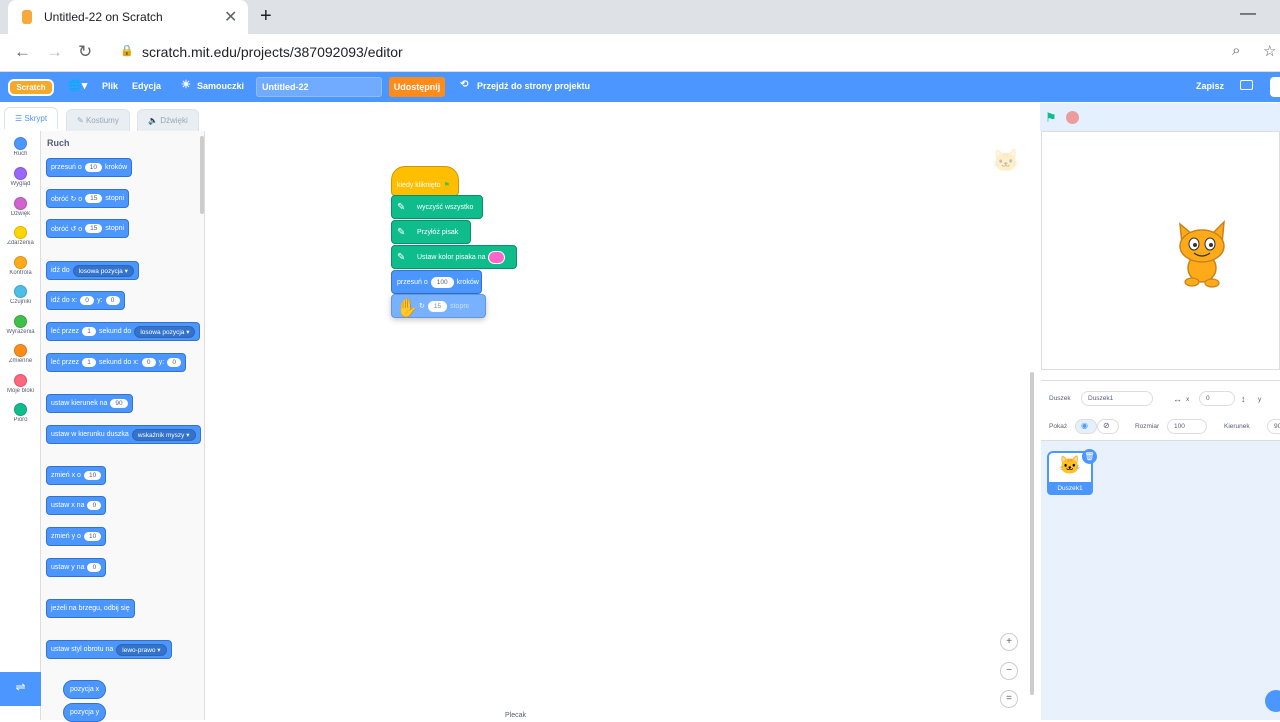 The image size is (1280, 722). What do you see at coordinates (1273, 426) in the screenshot?
I see `direction-input: 90` at bounding box center [1273, 426].